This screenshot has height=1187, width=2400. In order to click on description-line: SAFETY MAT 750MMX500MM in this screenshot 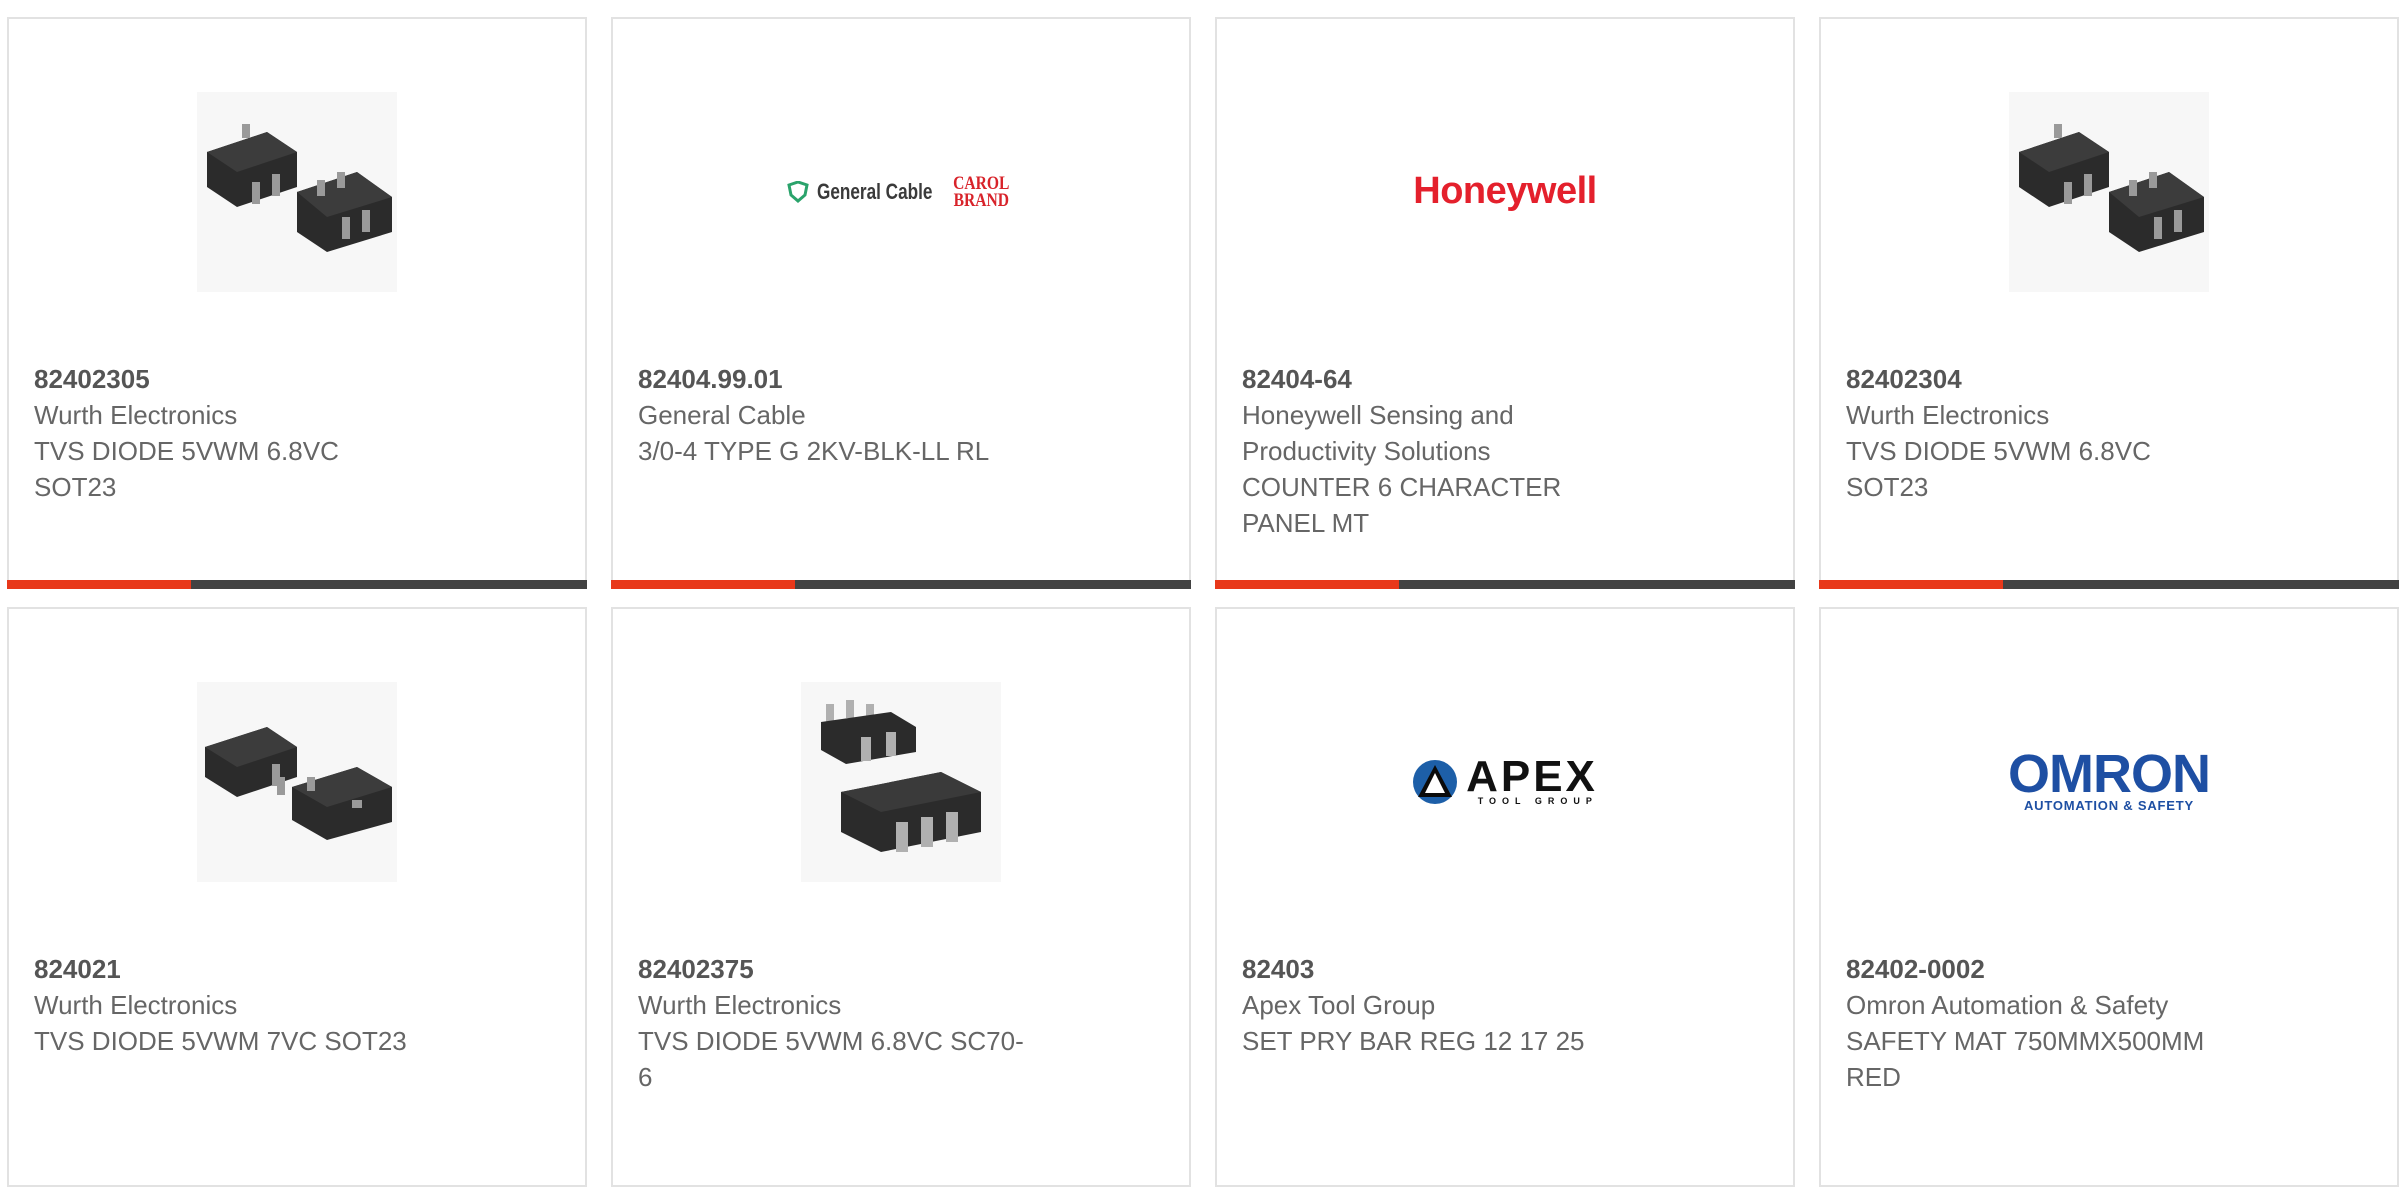, I will do `click(2025, 1041)`.